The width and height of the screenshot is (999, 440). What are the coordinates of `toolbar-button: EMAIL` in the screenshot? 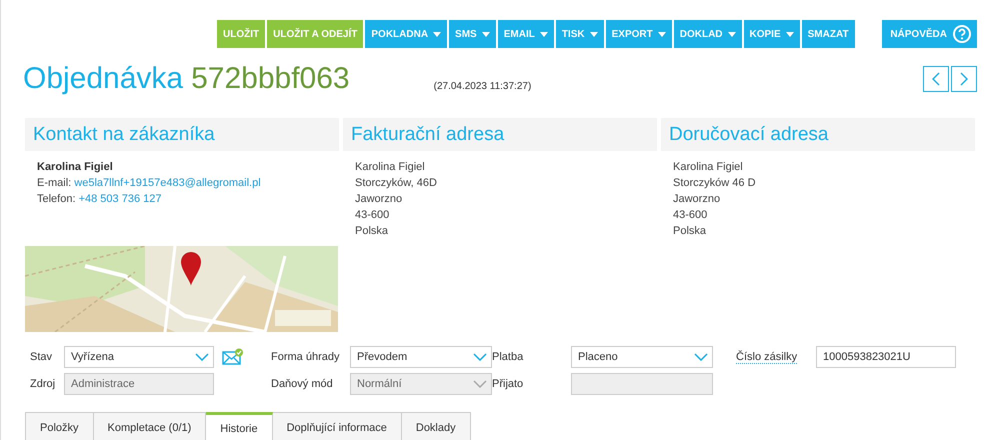 It's located at (526, 34).